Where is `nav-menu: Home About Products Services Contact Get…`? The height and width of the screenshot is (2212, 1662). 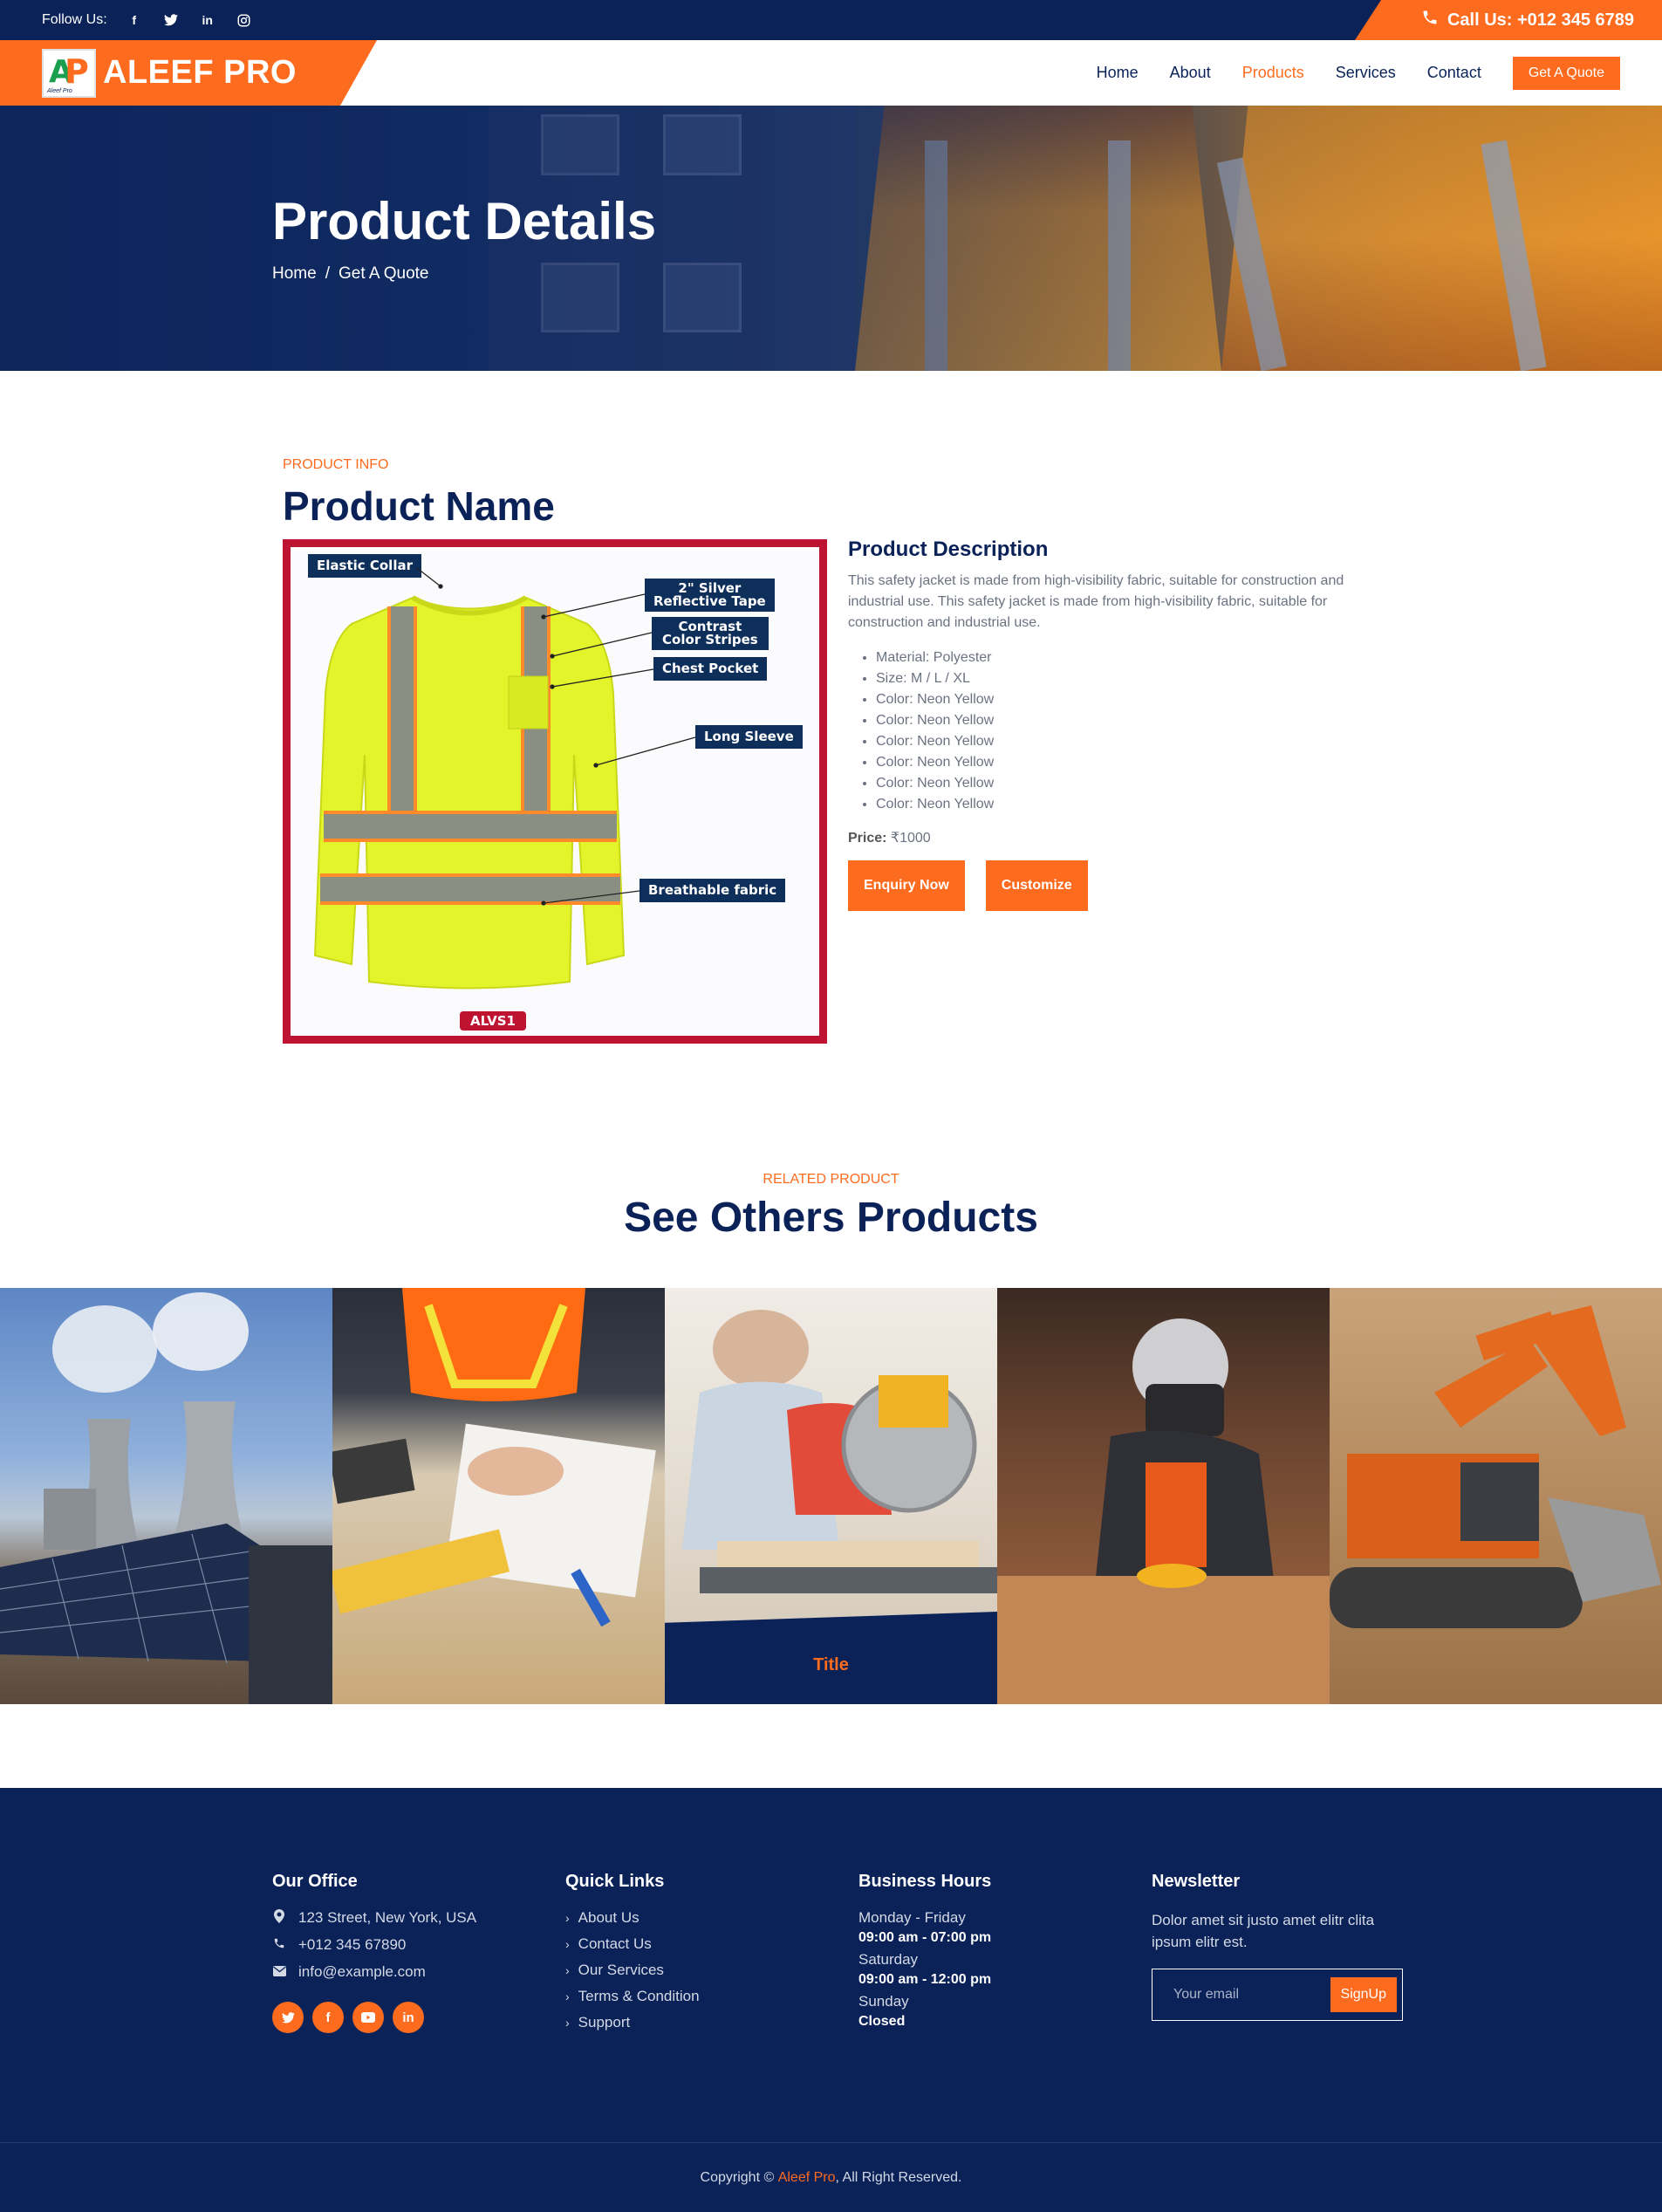
nav-menu: Home About Products Services Contact Get… is located at coordinates (1358, 73).